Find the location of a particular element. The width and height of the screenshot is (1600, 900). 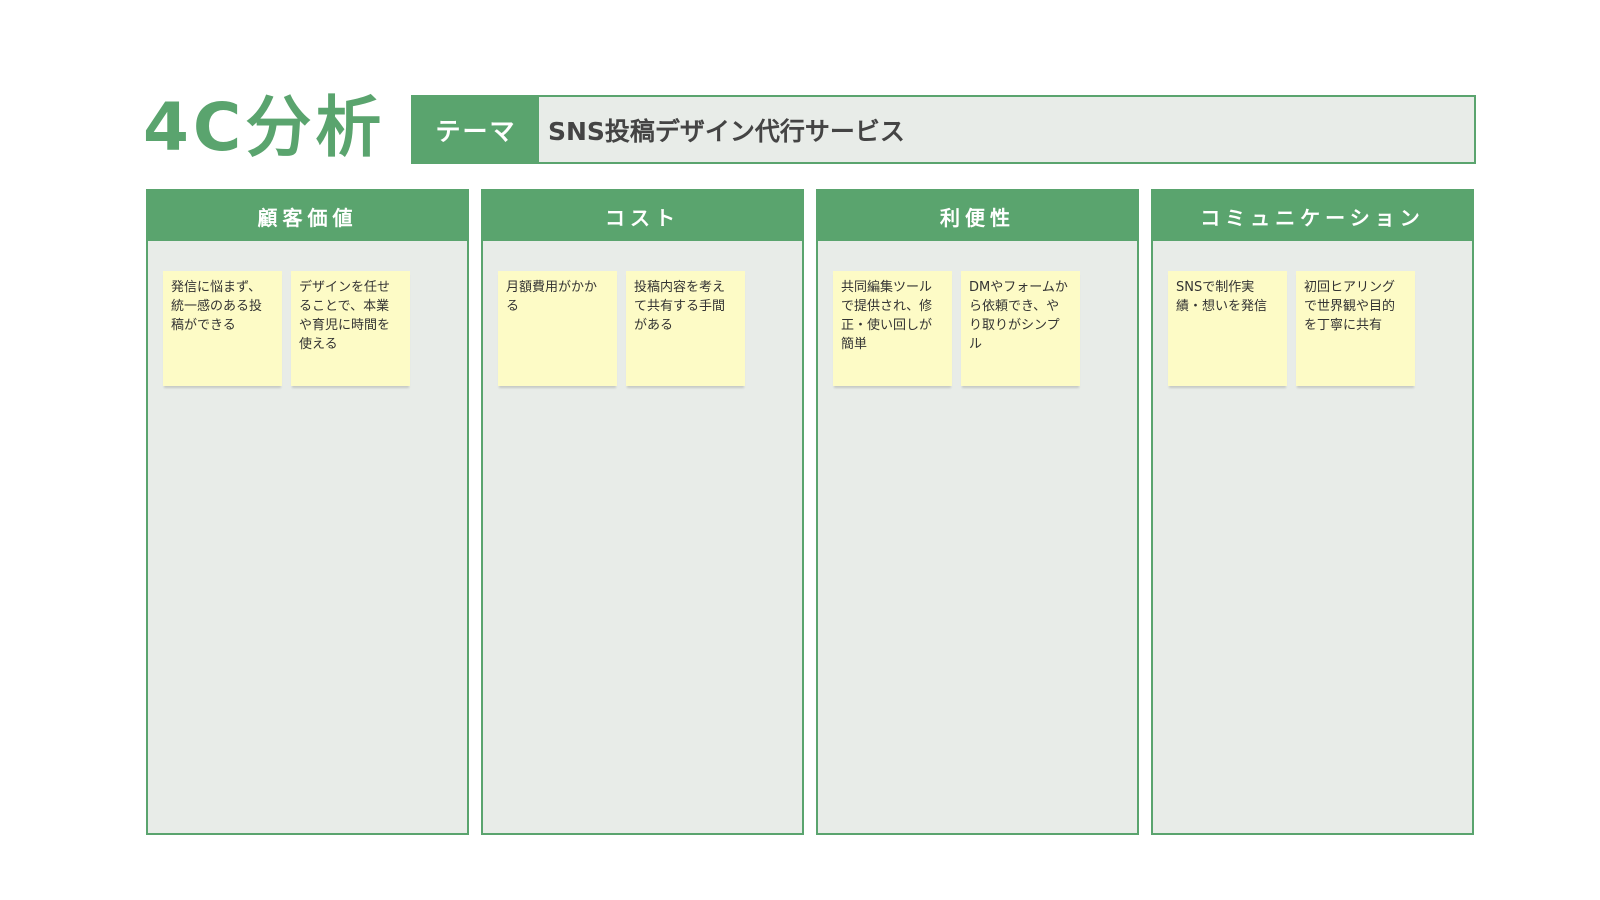

page-title: 4C分析 is located at coordinates (264, 127).